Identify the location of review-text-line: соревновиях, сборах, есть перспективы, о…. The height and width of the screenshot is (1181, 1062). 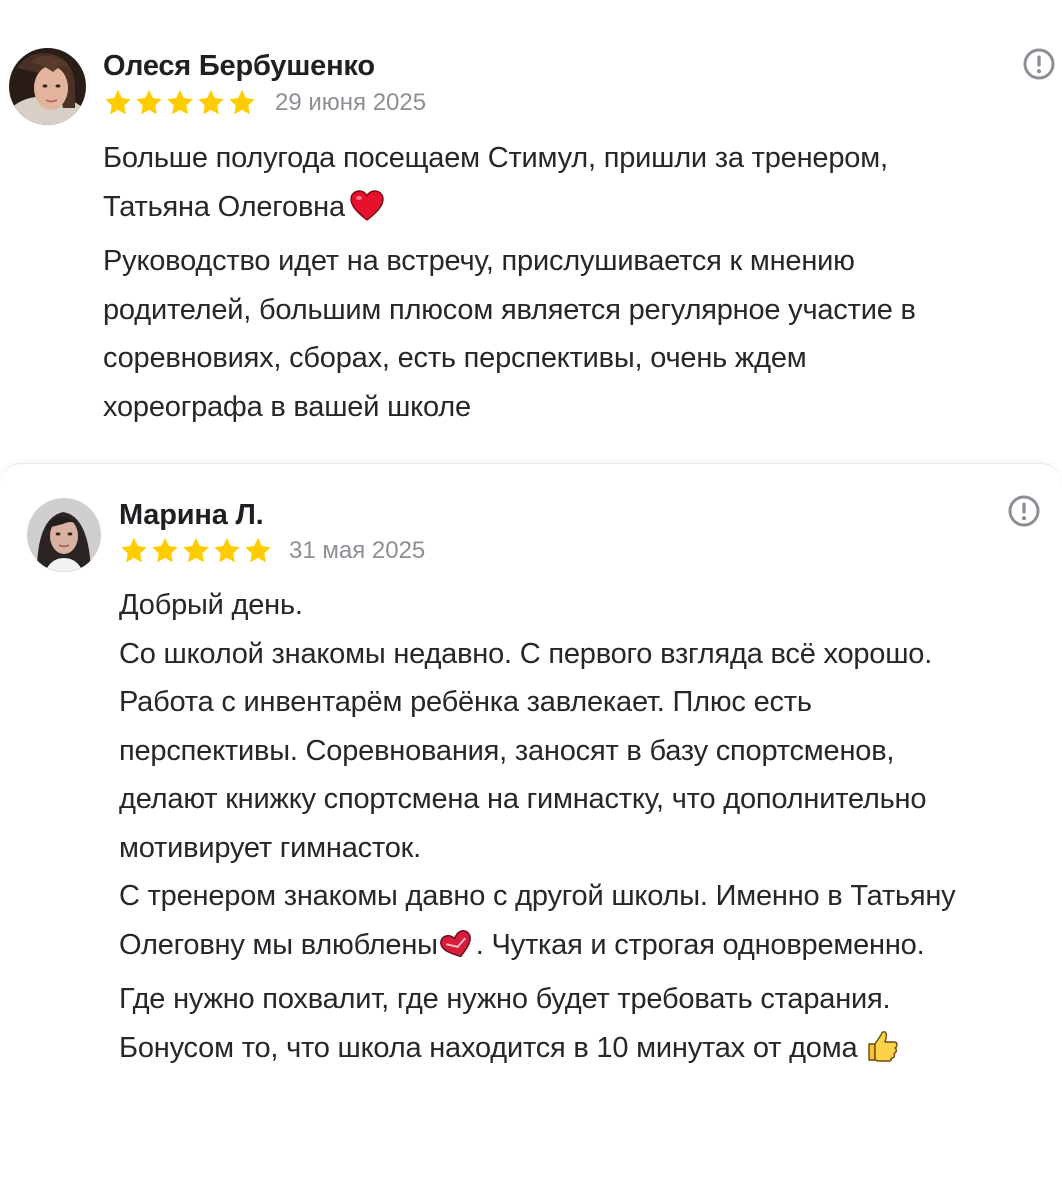
(455, 358).